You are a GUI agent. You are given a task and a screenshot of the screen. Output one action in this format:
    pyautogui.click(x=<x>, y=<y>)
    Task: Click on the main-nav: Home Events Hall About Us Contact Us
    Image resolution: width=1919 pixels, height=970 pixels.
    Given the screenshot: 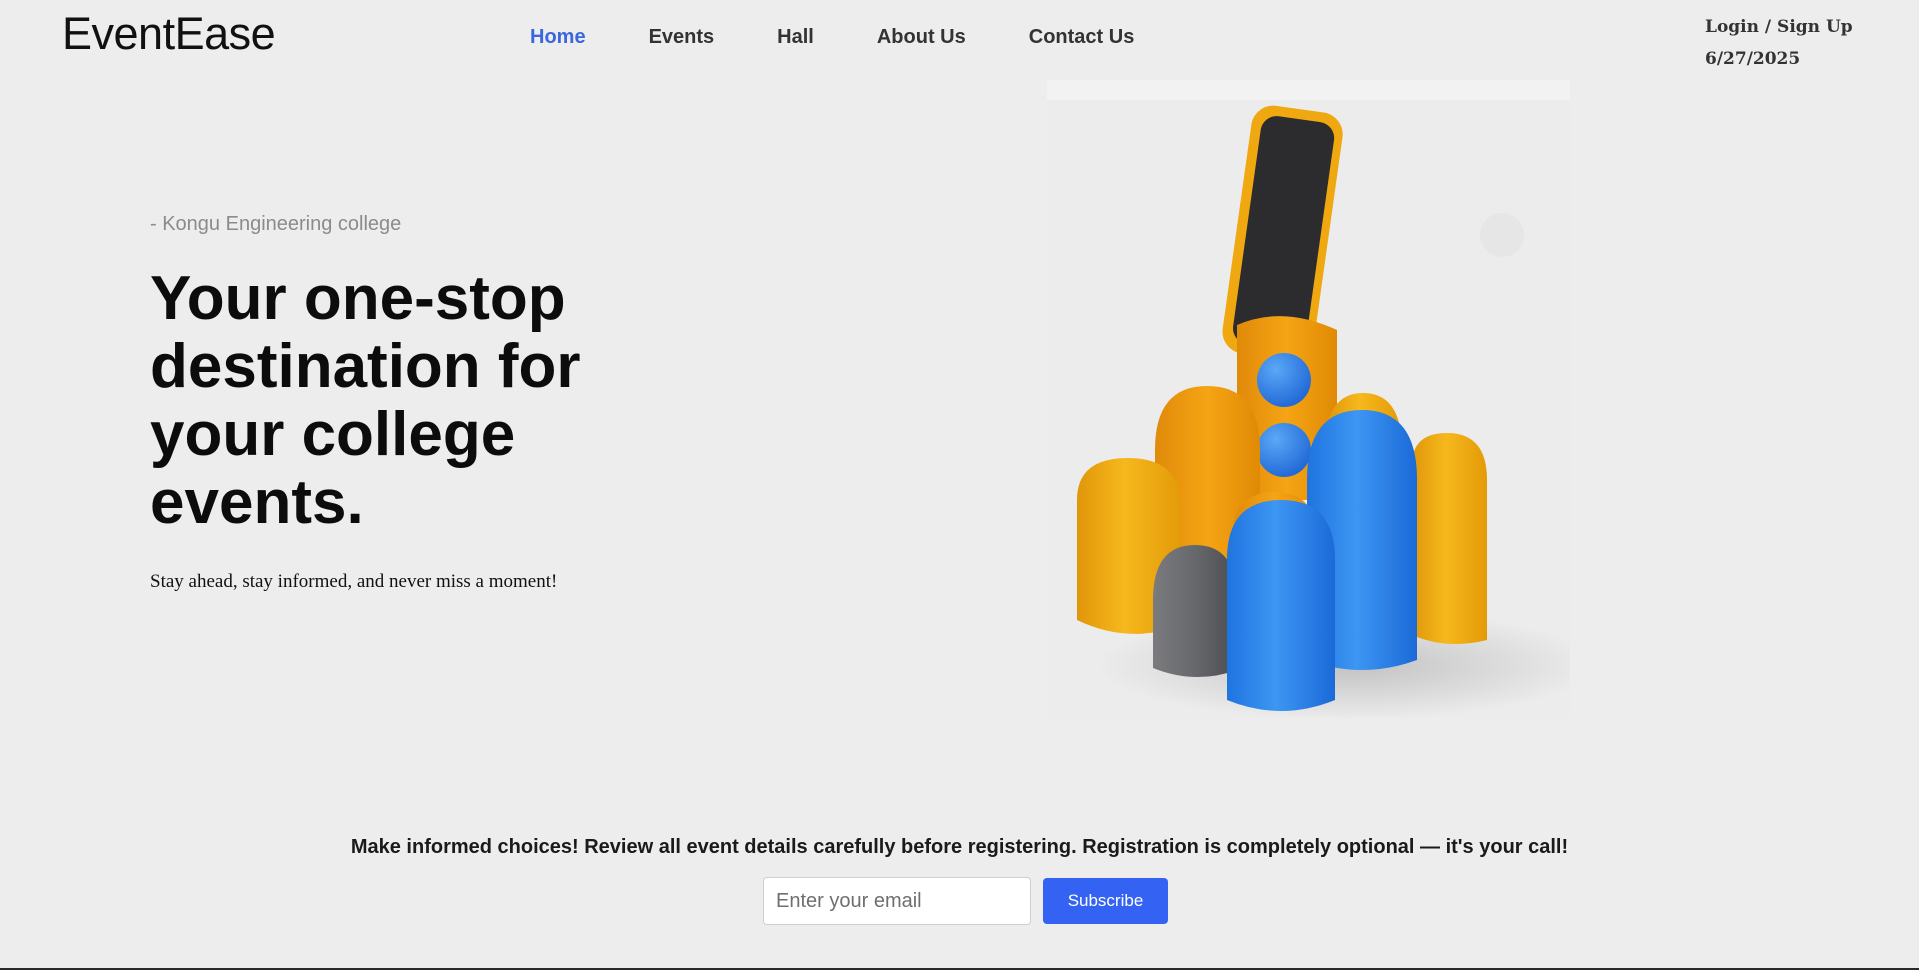 What is the action you would take?
    pyautogui.click(x=863, y=37)
    